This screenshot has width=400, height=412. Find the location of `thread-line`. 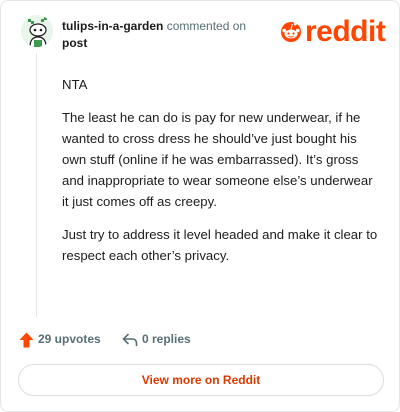

thread-line is located at coordinates (36, 185).